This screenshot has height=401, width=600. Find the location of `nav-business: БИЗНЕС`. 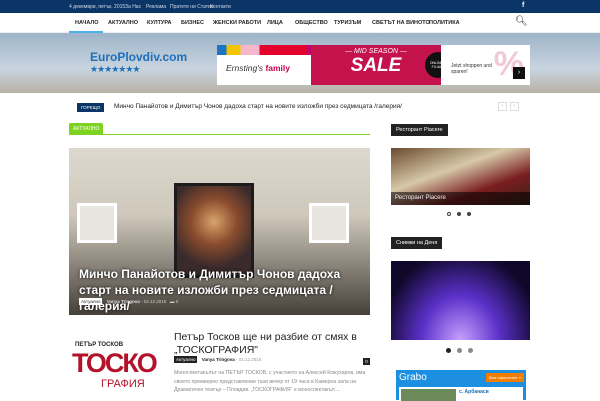

nav-business: БИЗНЕС is located at coordinates (192, 23).